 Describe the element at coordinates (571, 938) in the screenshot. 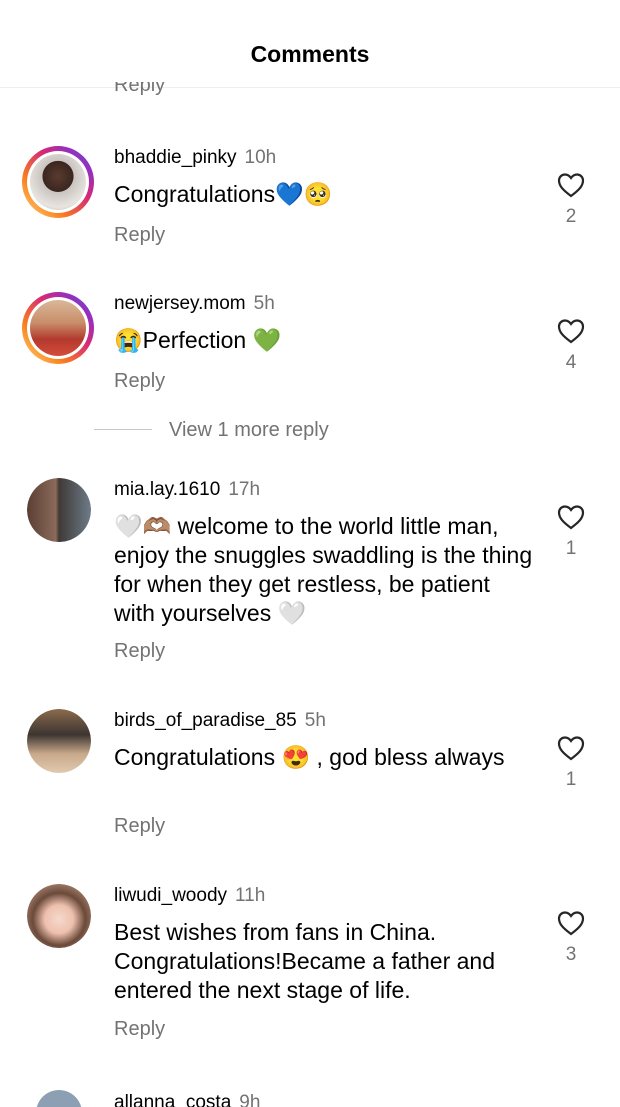

I see `like-button: 3` at that location.